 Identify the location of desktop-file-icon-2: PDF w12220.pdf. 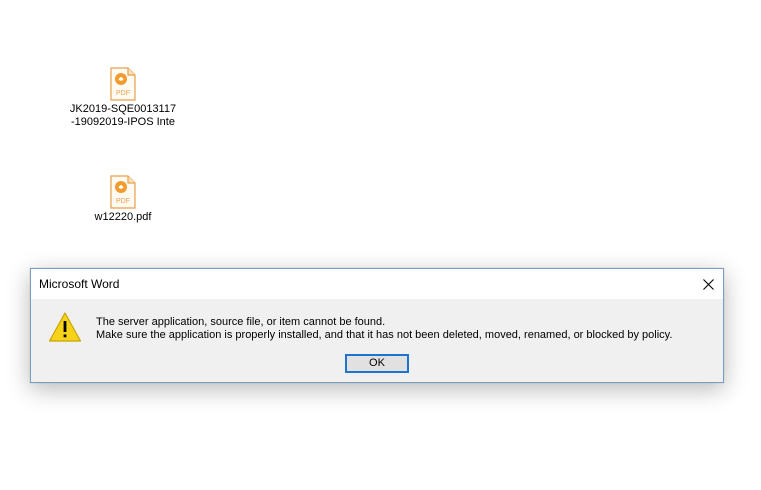
(123, 199).